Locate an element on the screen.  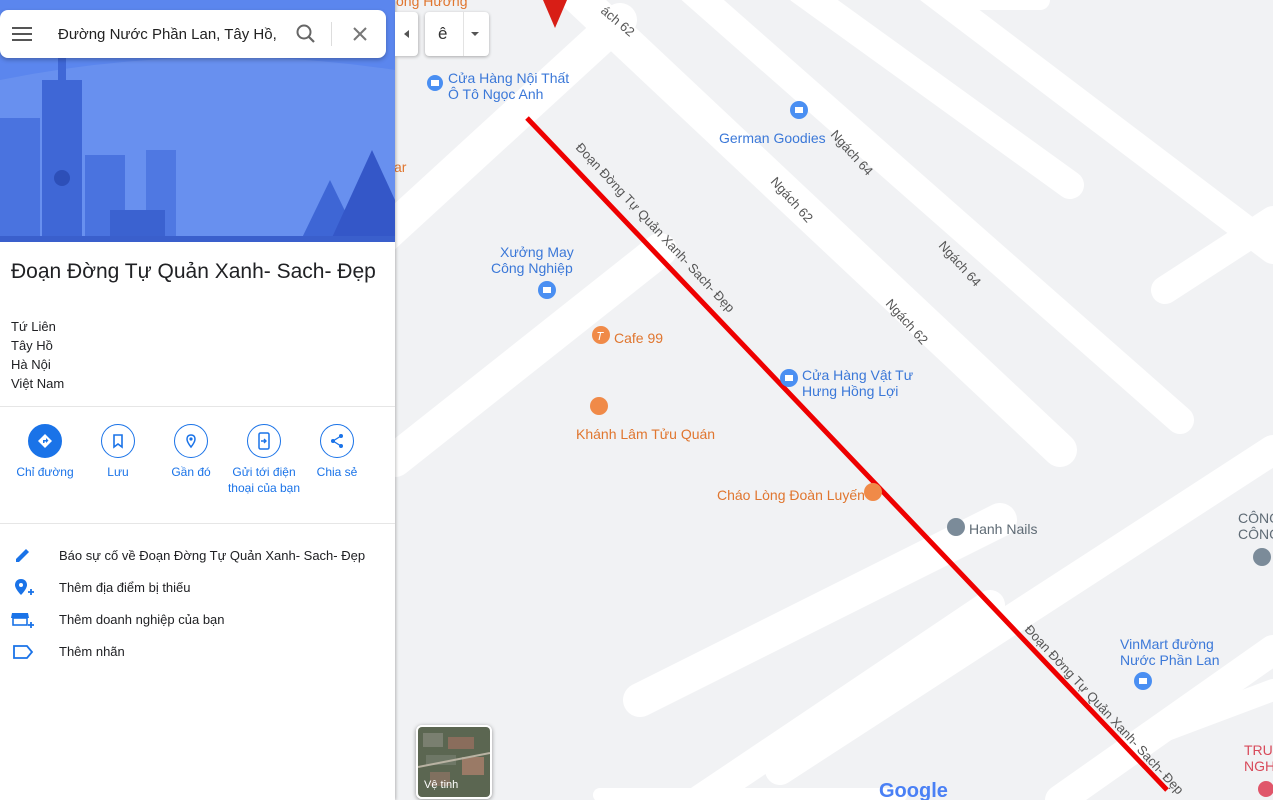
search-box is located at coordinates (193, 34).